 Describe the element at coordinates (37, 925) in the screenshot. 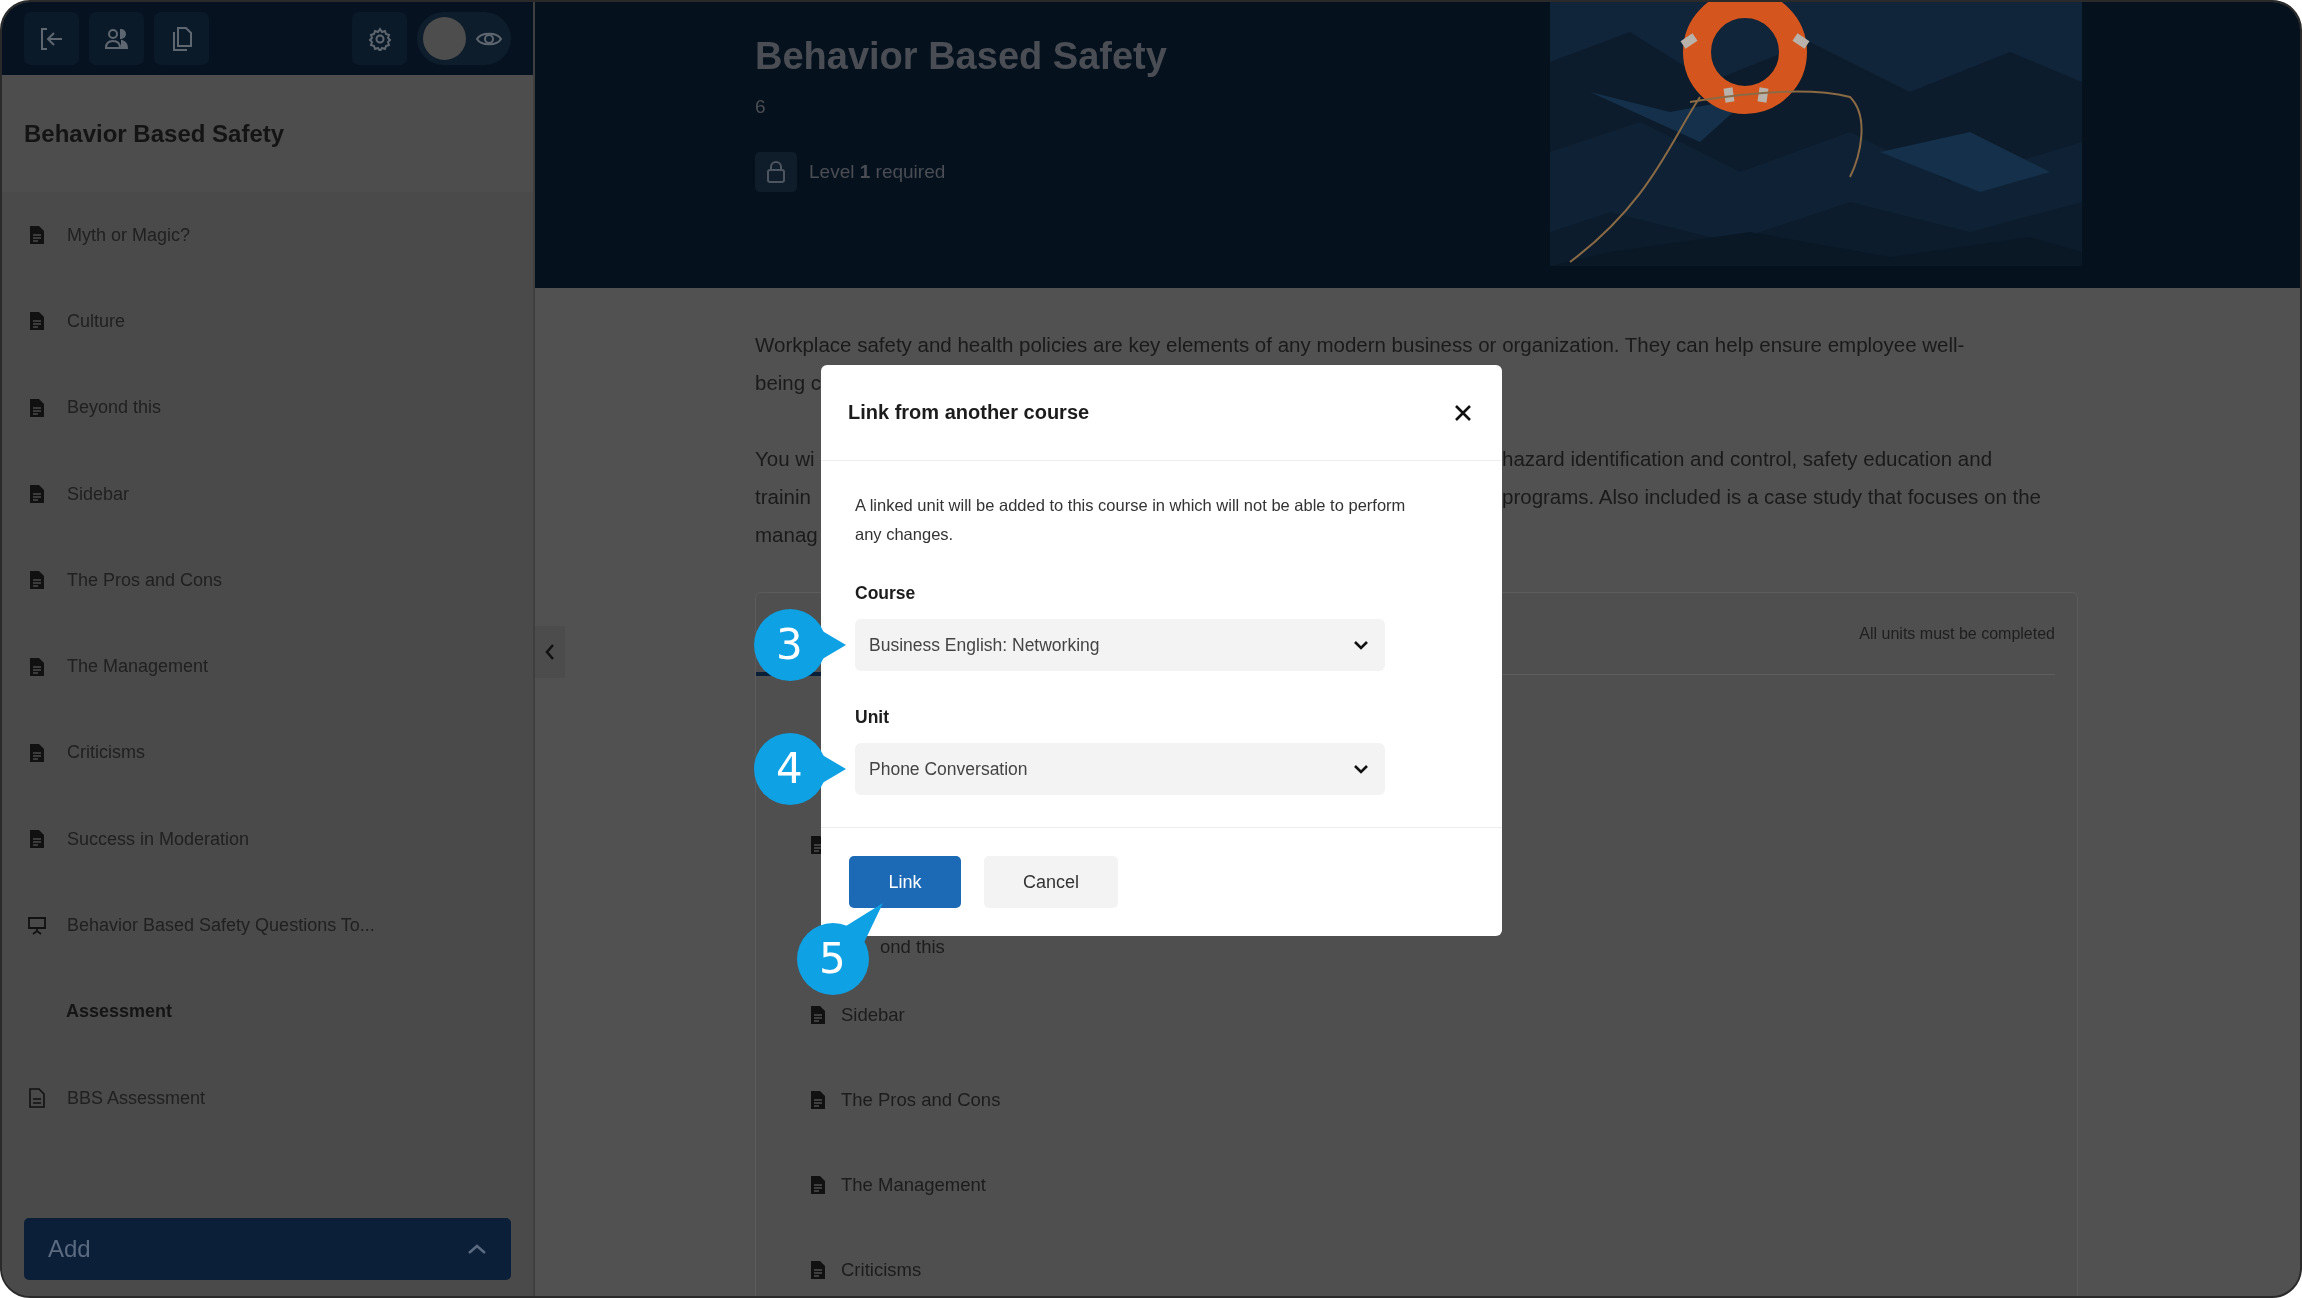

I see `presentation-icon` at that location.